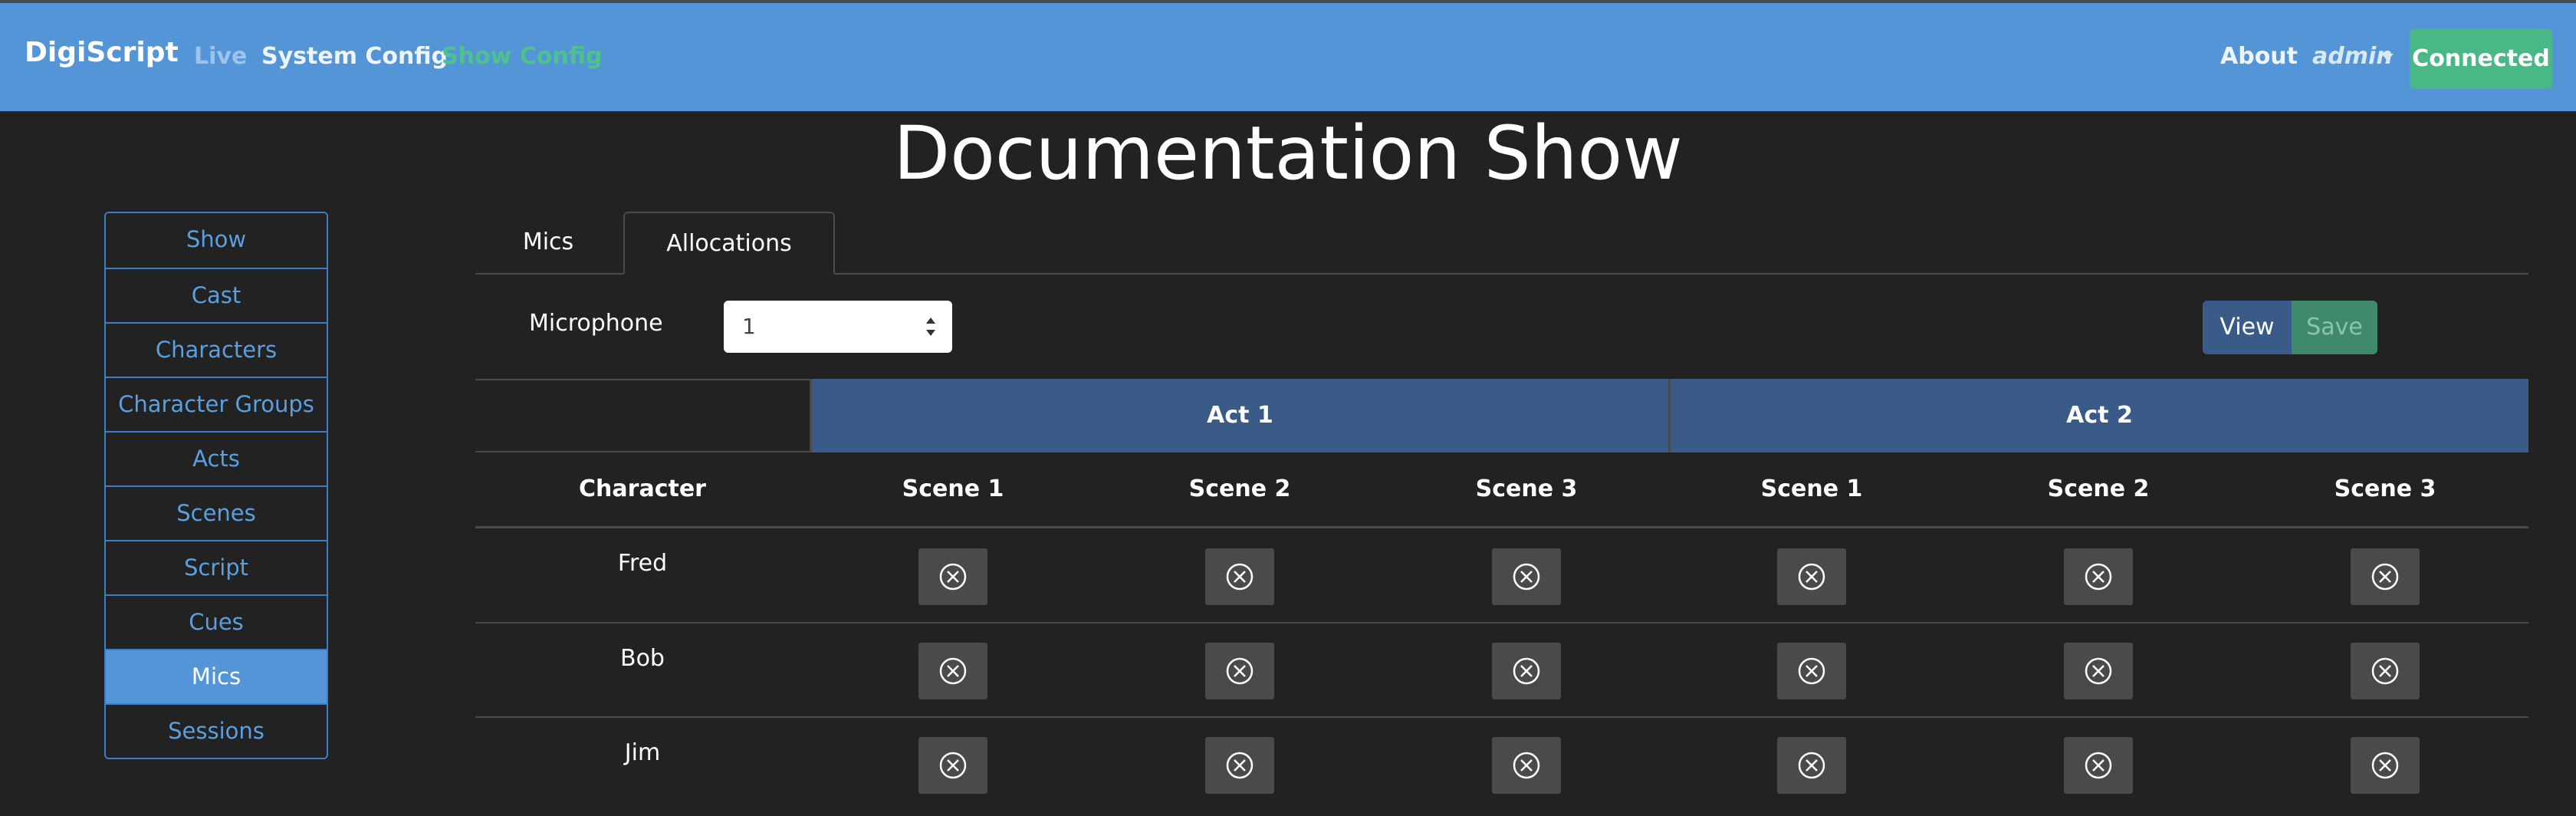 Image resolution: width=2576 pixels, height=816 pixels. Describe the element at coordinates (522, 56) in the screenshot. I see `nav-show-config: Show Config` at that location.